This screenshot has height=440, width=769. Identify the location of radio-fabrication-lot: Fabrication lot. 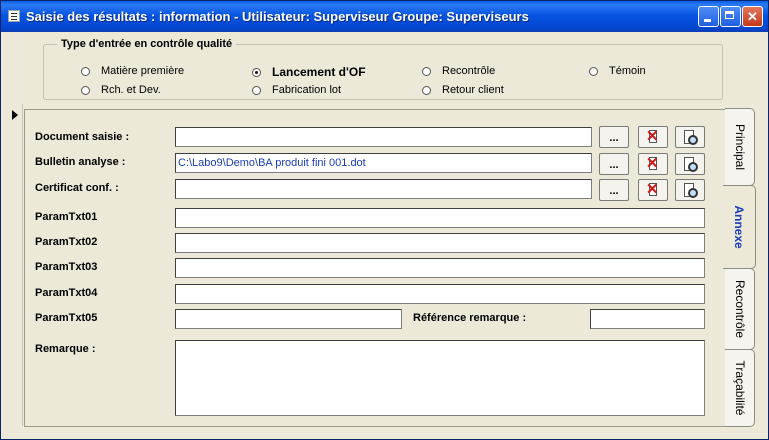
(296, 90).